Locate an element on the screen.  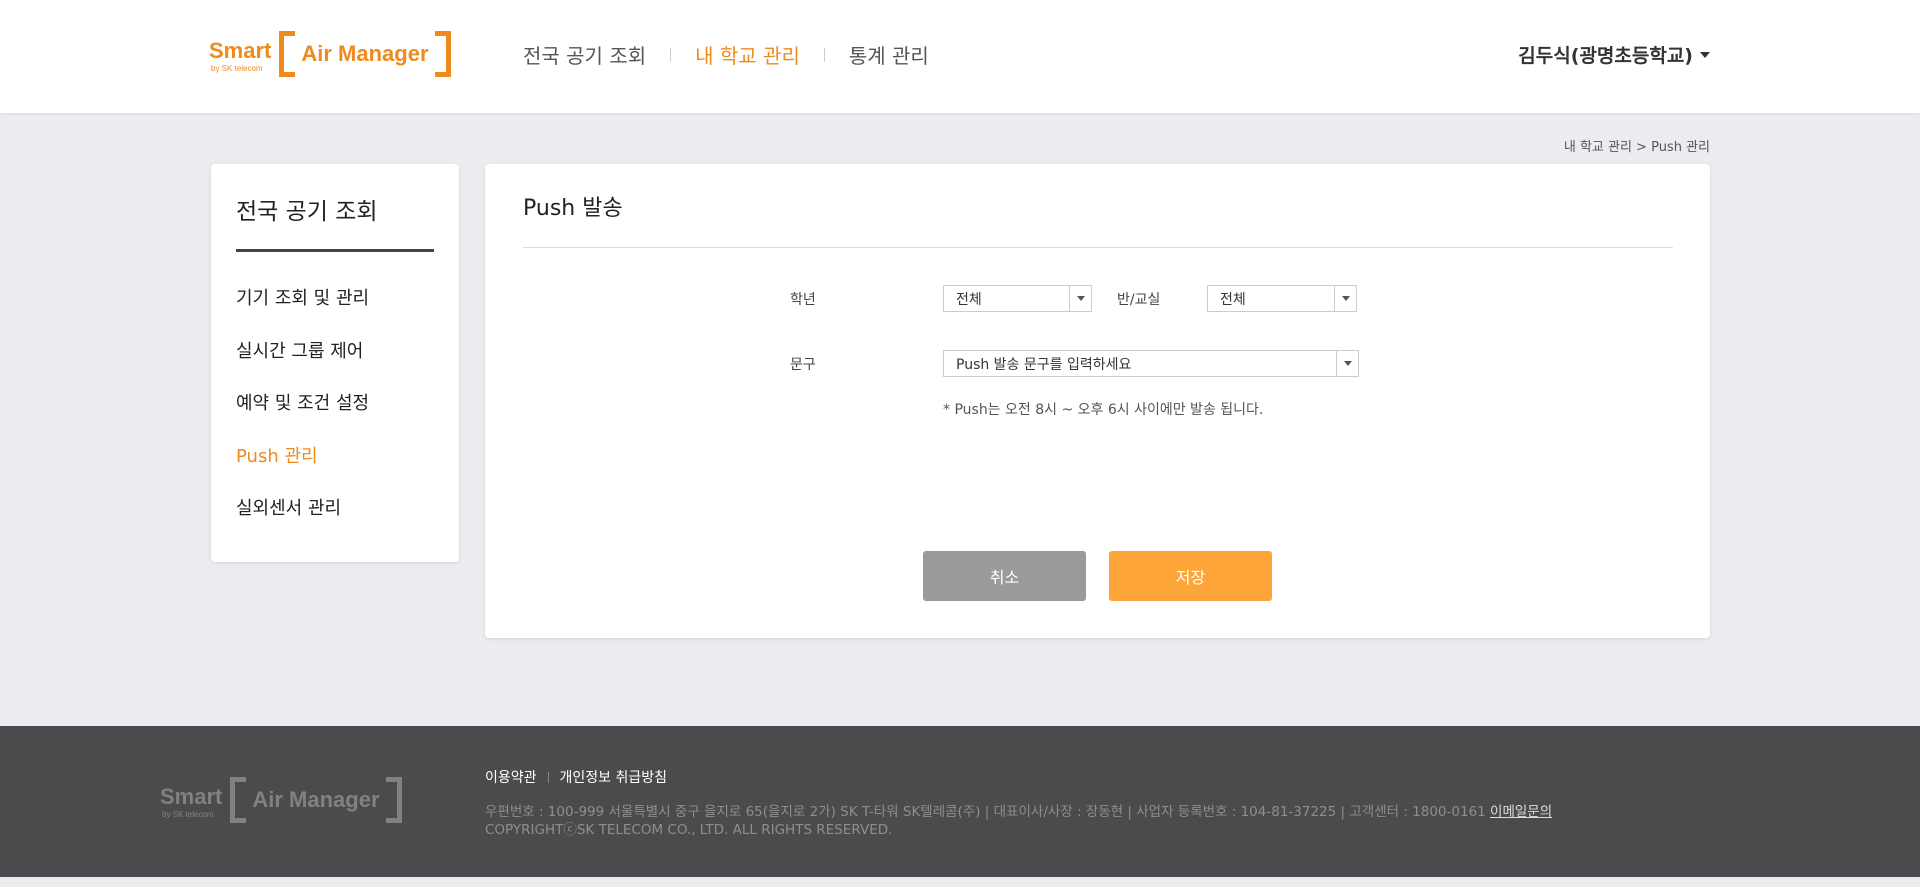
page-bottom-strip is located at coordinates (960, 882).